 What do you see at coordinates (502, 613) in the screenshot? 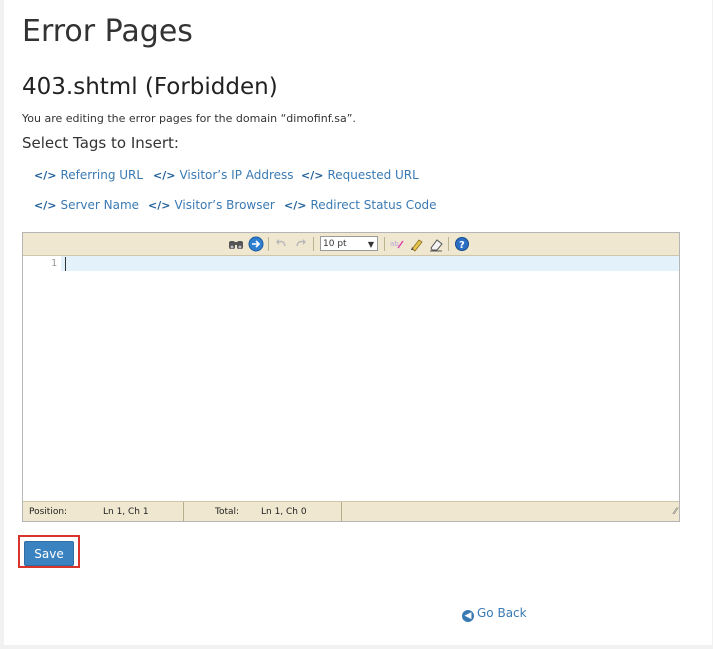
I see `go-back-label: Go Back` at bounding box center [502, 613].